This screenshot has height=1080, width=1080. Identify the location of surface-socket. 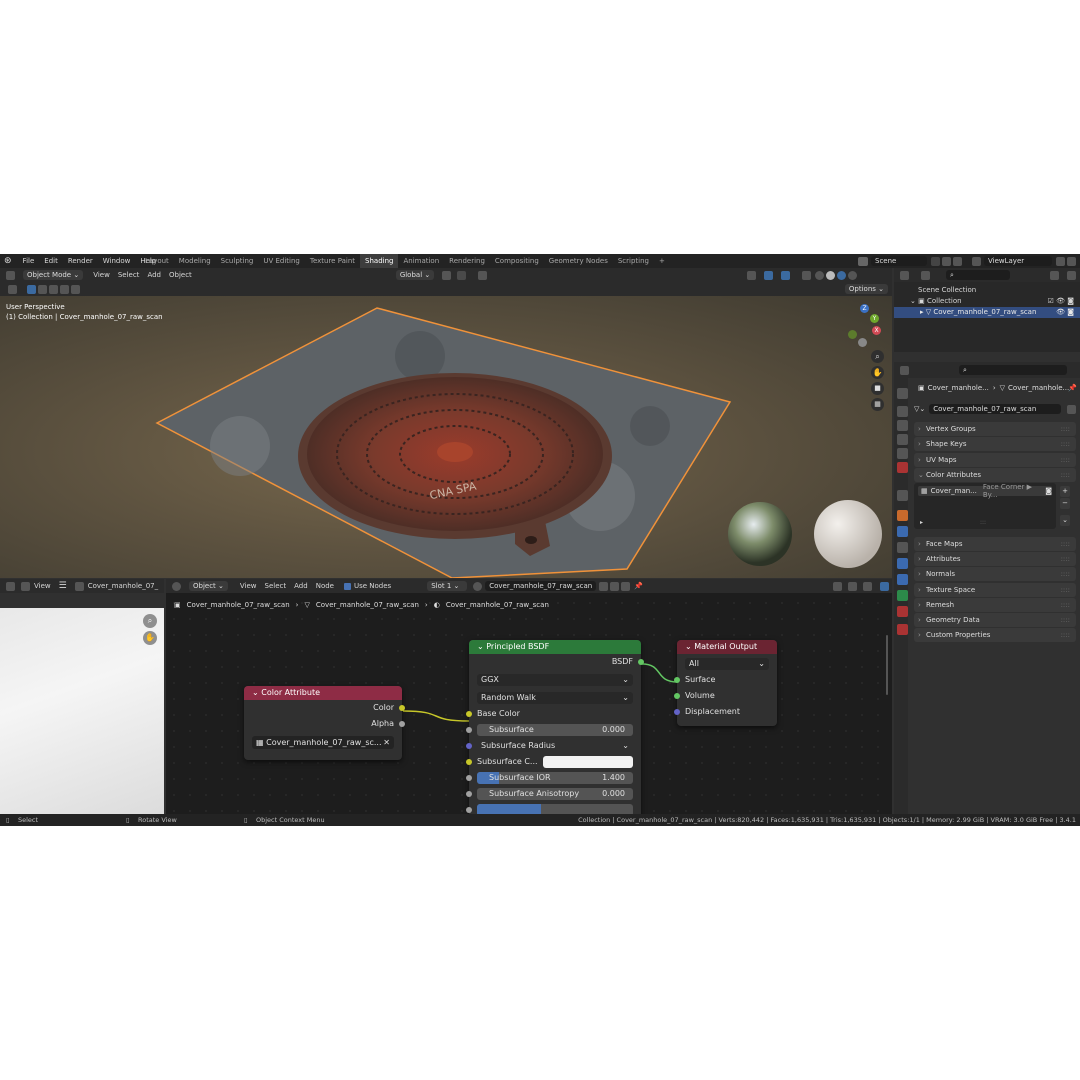
(677, 680).